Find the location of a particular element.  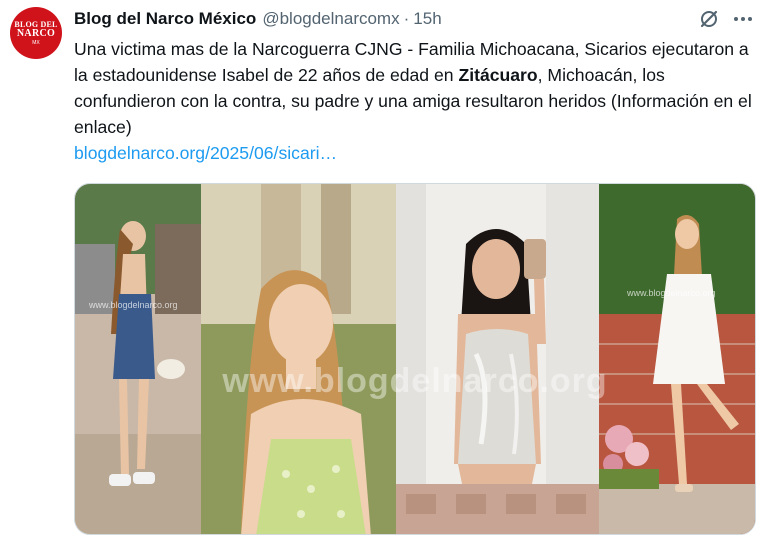

author-handle: @blogdelnarcomx is located at coordinates (330, 19).